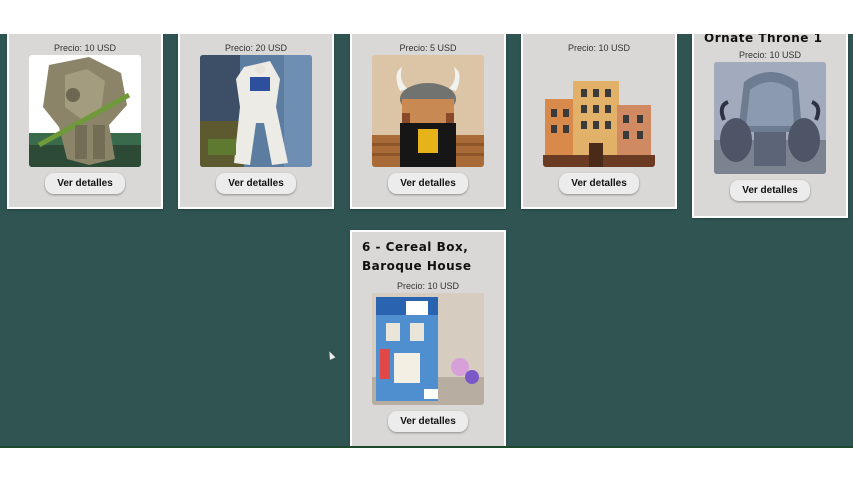 The image size is (853, 480). Describe the element at coordinates (428, 257) in the screenshot. I see `product-title: 6 - Cereal Box, Baroque House` at that location.